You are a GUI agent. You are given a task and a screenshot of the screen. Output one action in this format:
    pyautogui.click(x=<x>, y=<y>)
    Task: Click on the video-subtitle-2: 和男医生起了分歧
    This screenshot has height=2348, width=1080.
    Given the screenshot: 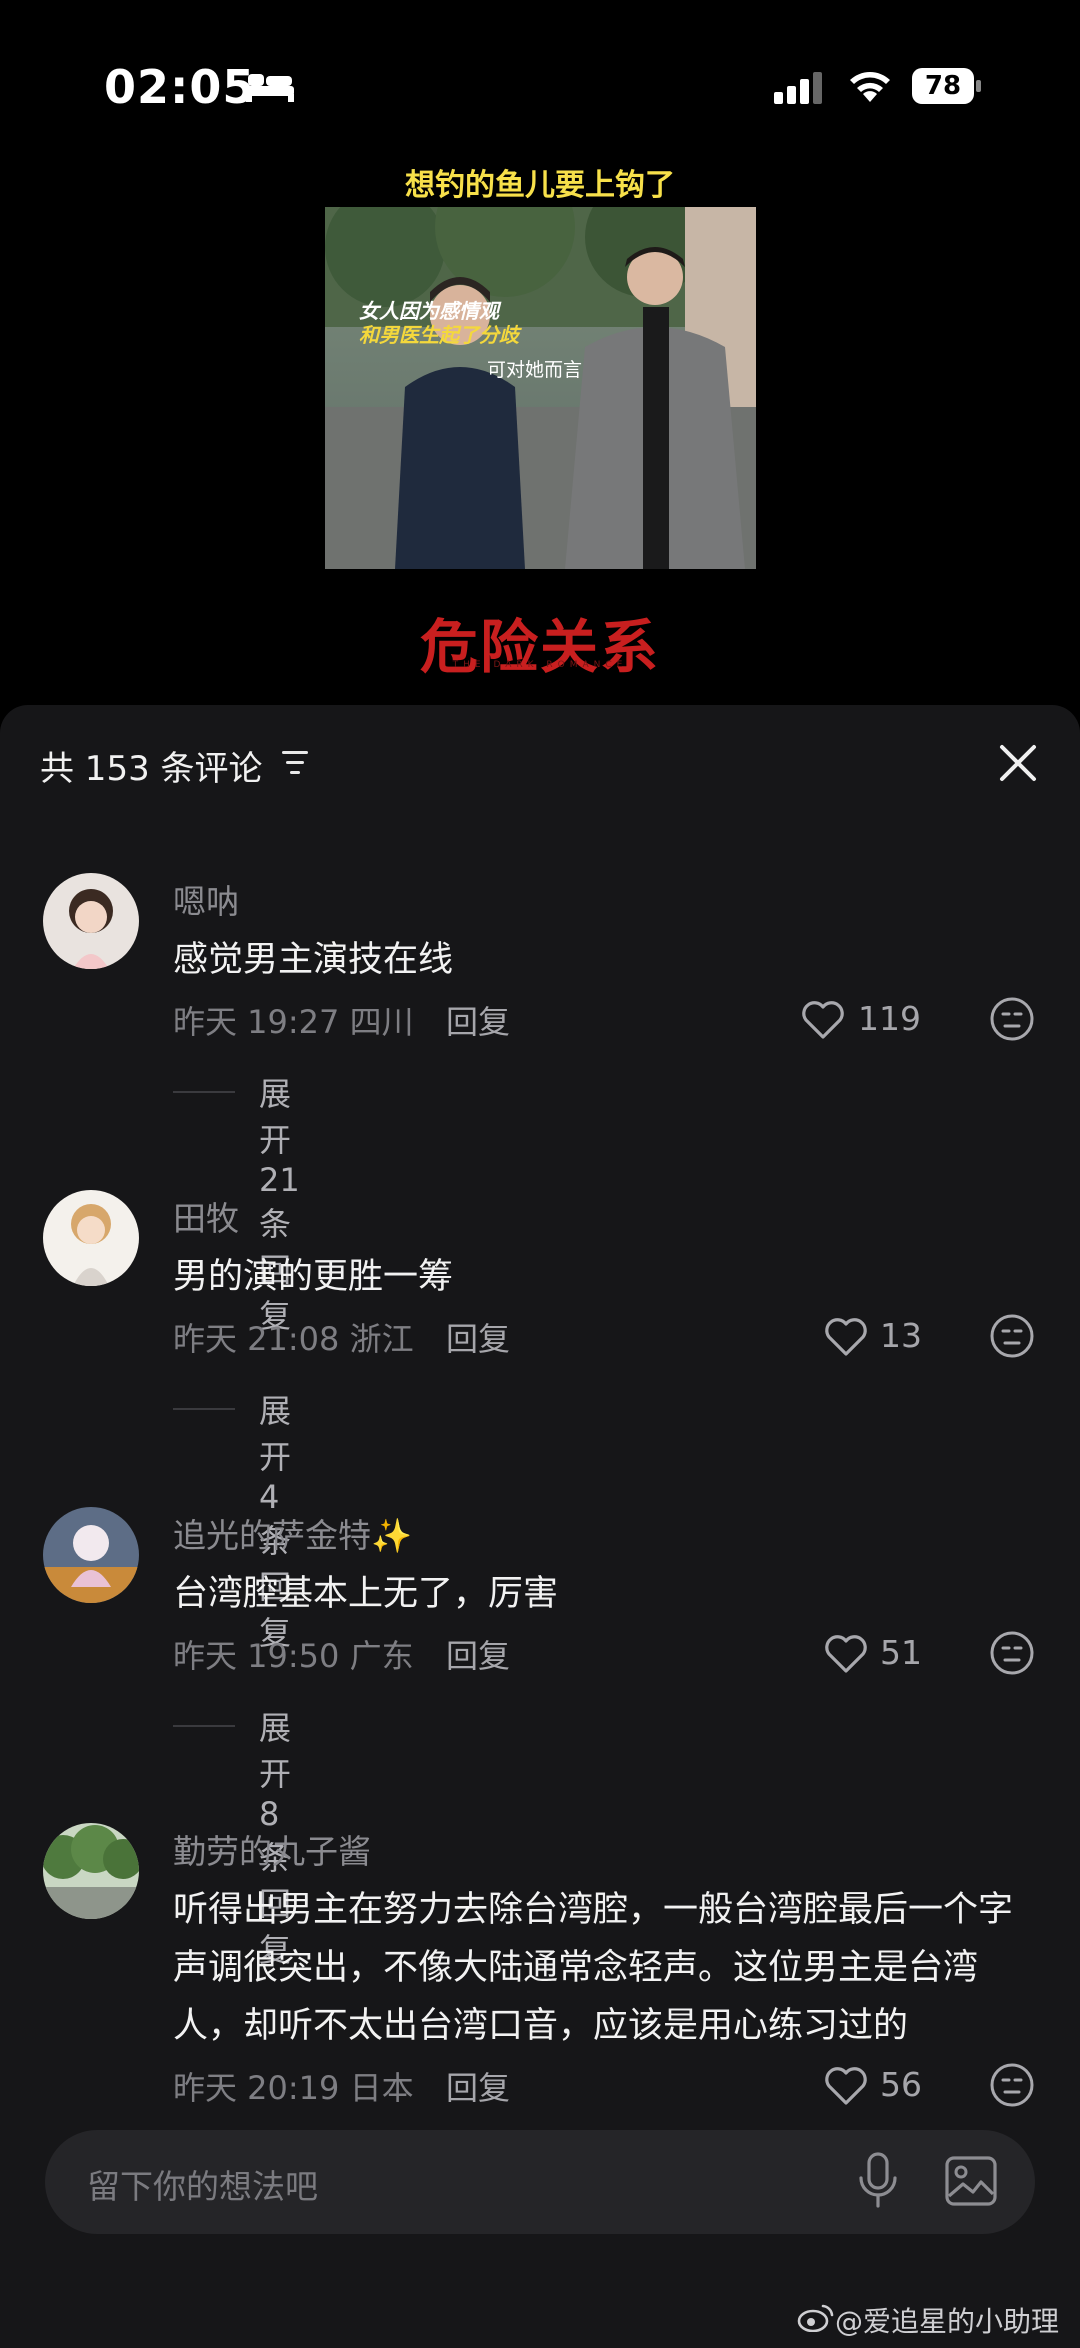 What is the action you would take?
    pyautogui.click(x=439, y=335)
    